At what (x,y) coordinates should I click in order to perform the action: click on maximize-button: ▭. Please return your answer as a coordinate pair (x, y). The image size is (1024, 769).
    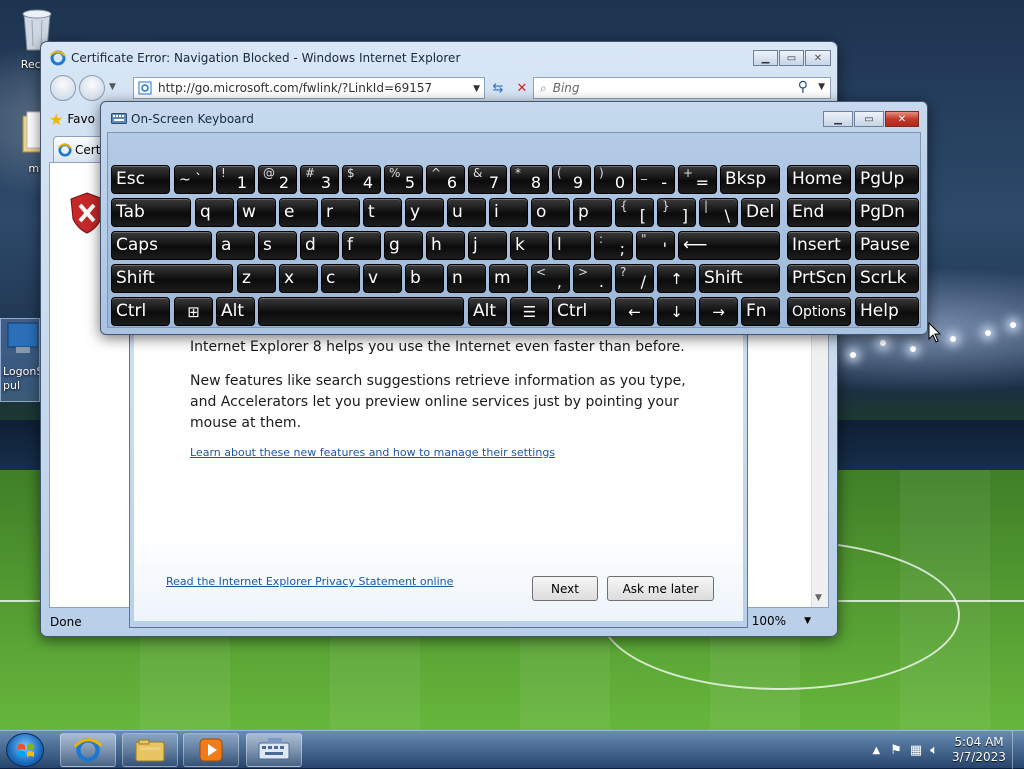
    Looking at the image, I should click on (791, 58).